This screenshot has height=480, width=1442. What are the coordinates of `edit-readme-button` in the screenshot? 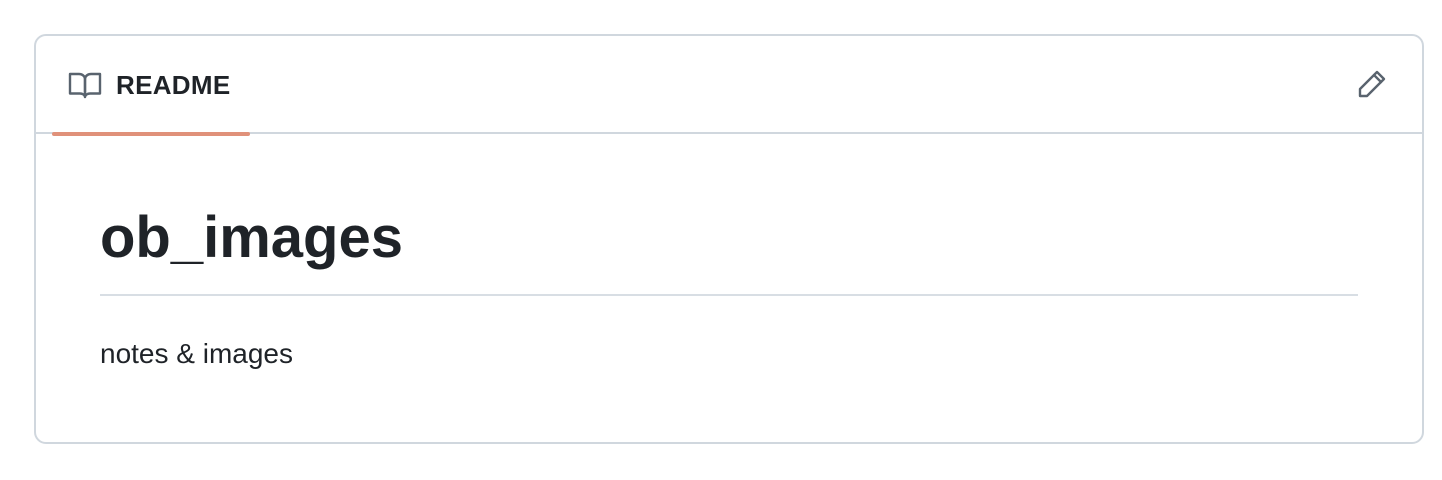 It's located at (1372, 86).